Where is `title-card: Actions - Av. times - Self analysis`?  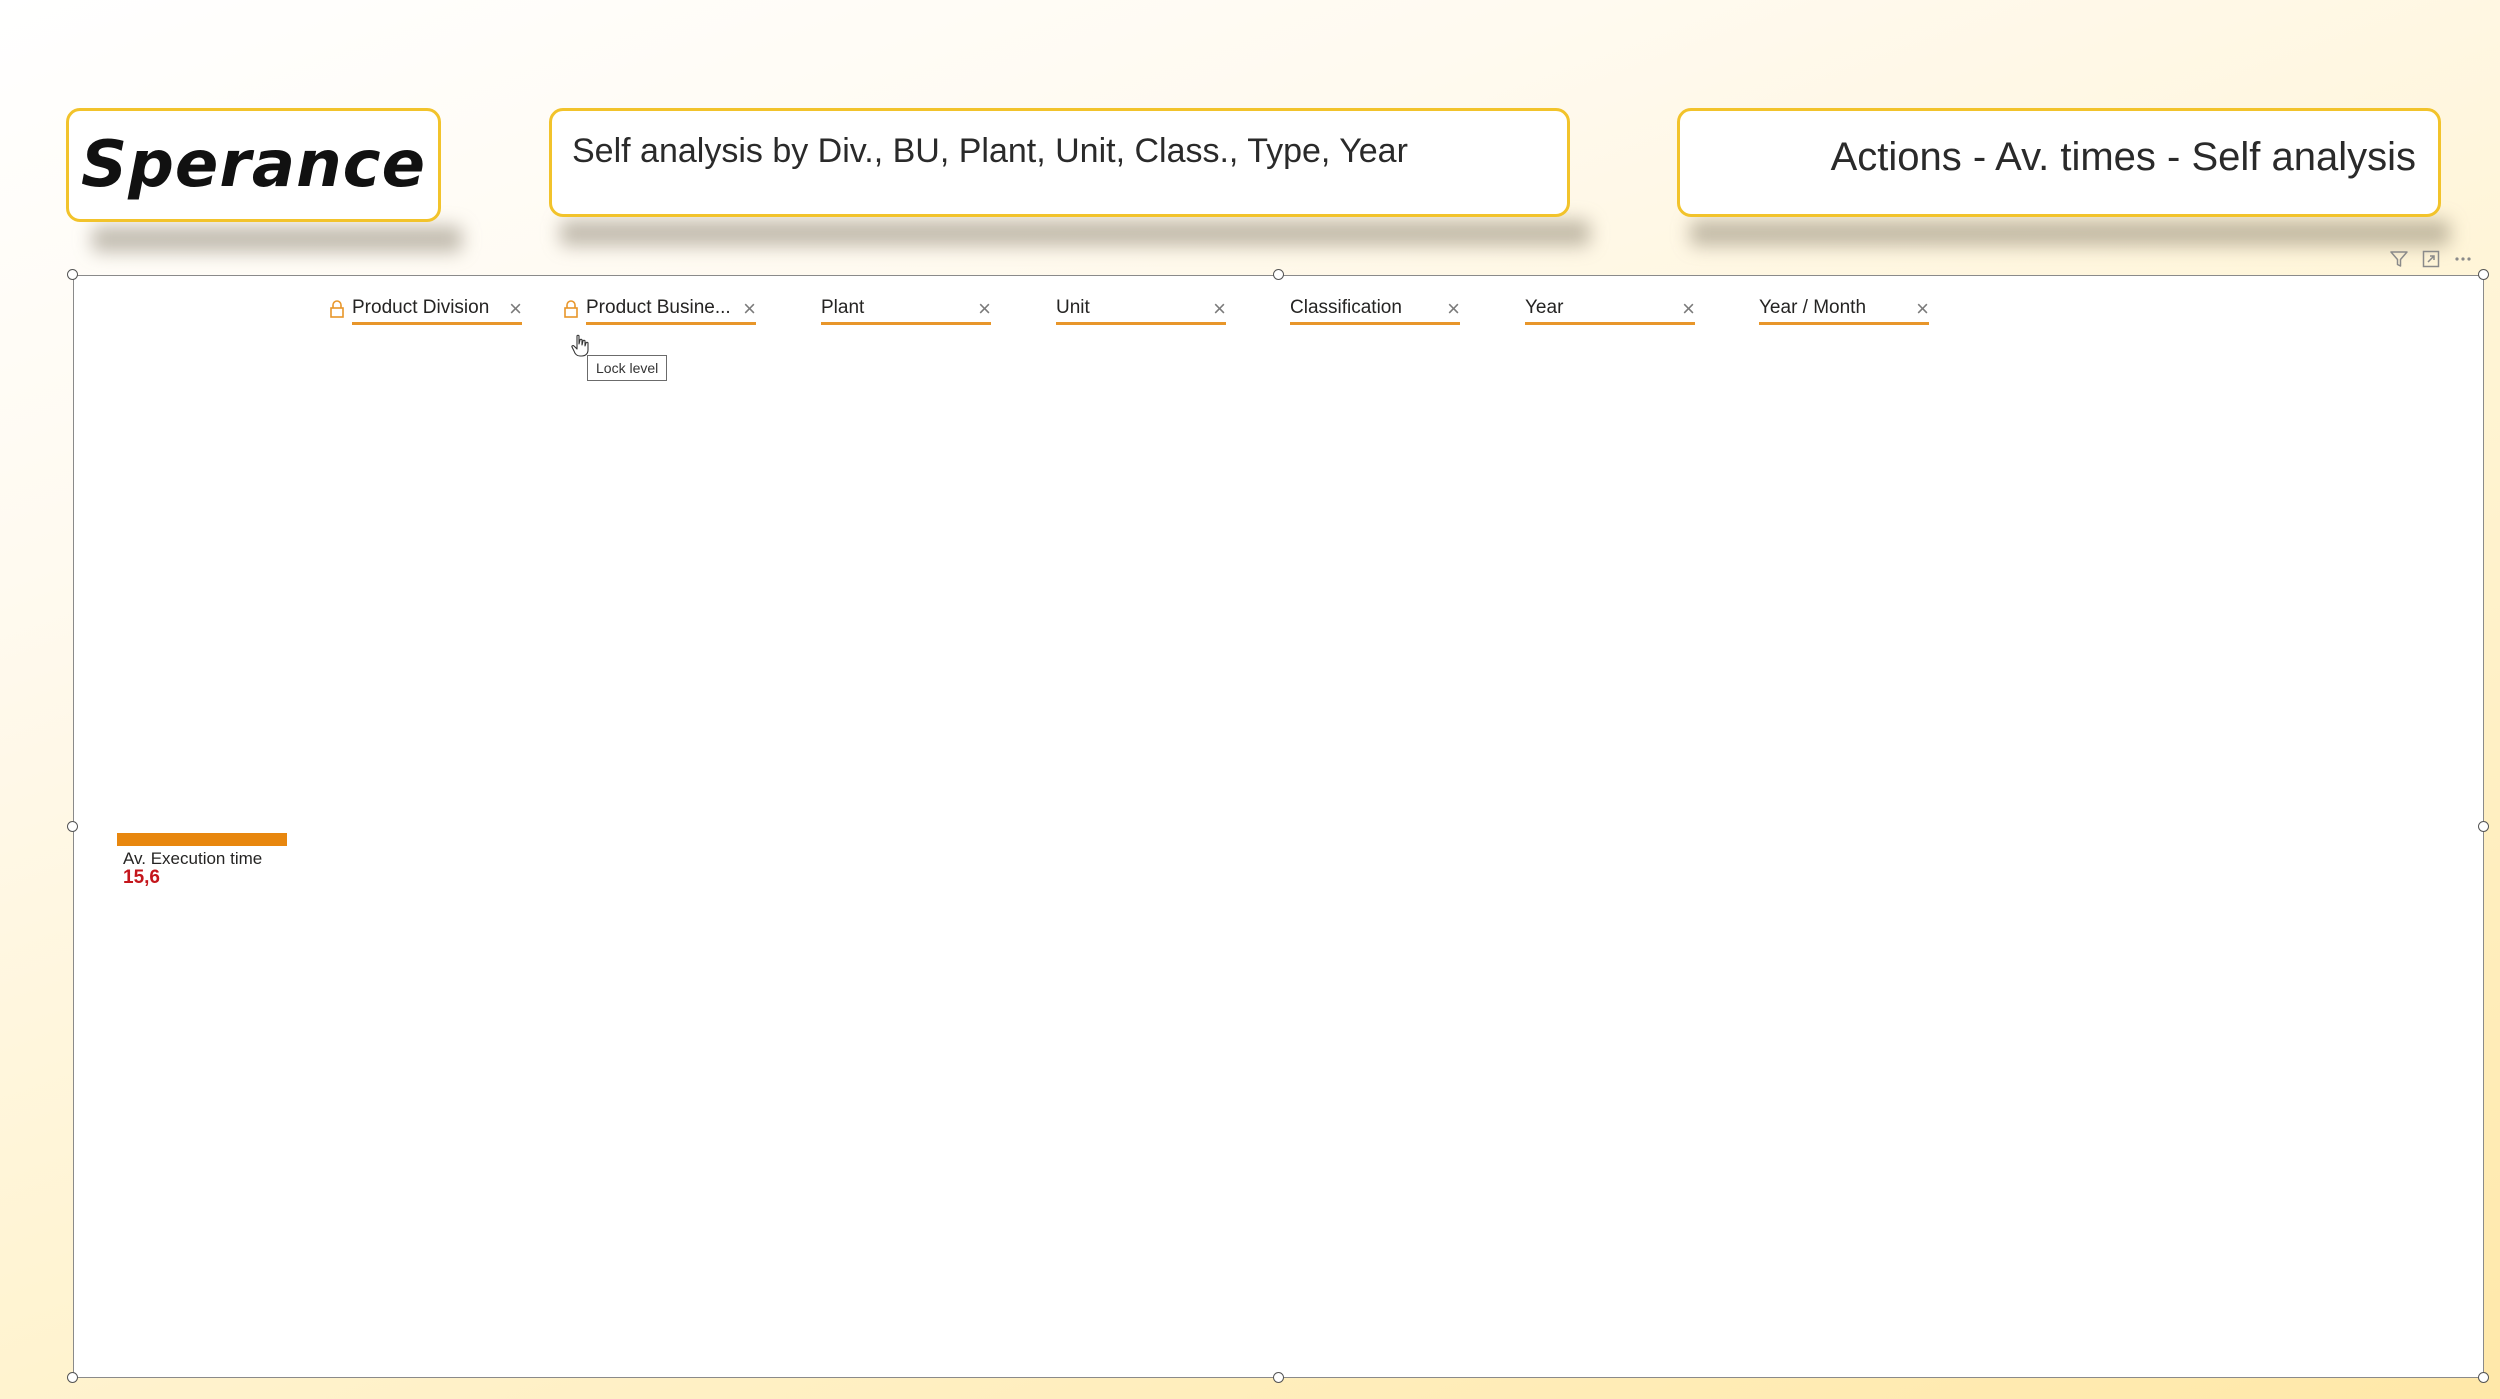 title-card: Actions - Av. times - Self analysis is located at coordinates (2059, 162).